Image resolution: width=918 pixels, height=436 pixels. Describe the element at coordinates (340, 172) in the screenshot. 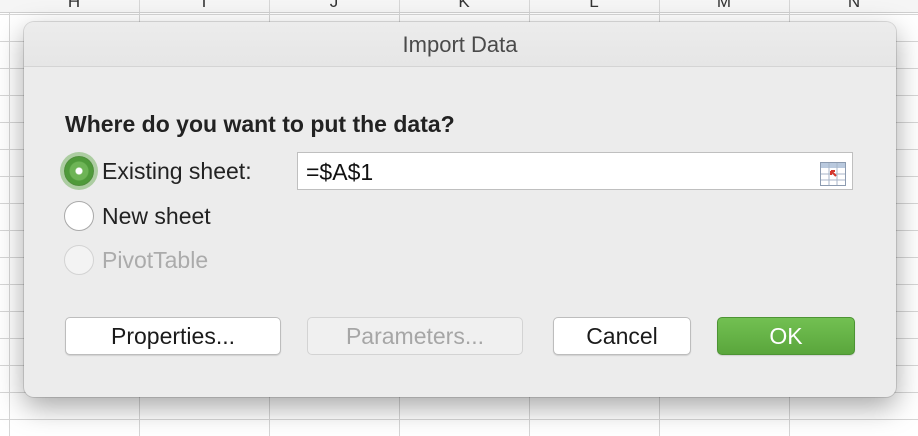

I see `reference-value: =$A$1` at that location.